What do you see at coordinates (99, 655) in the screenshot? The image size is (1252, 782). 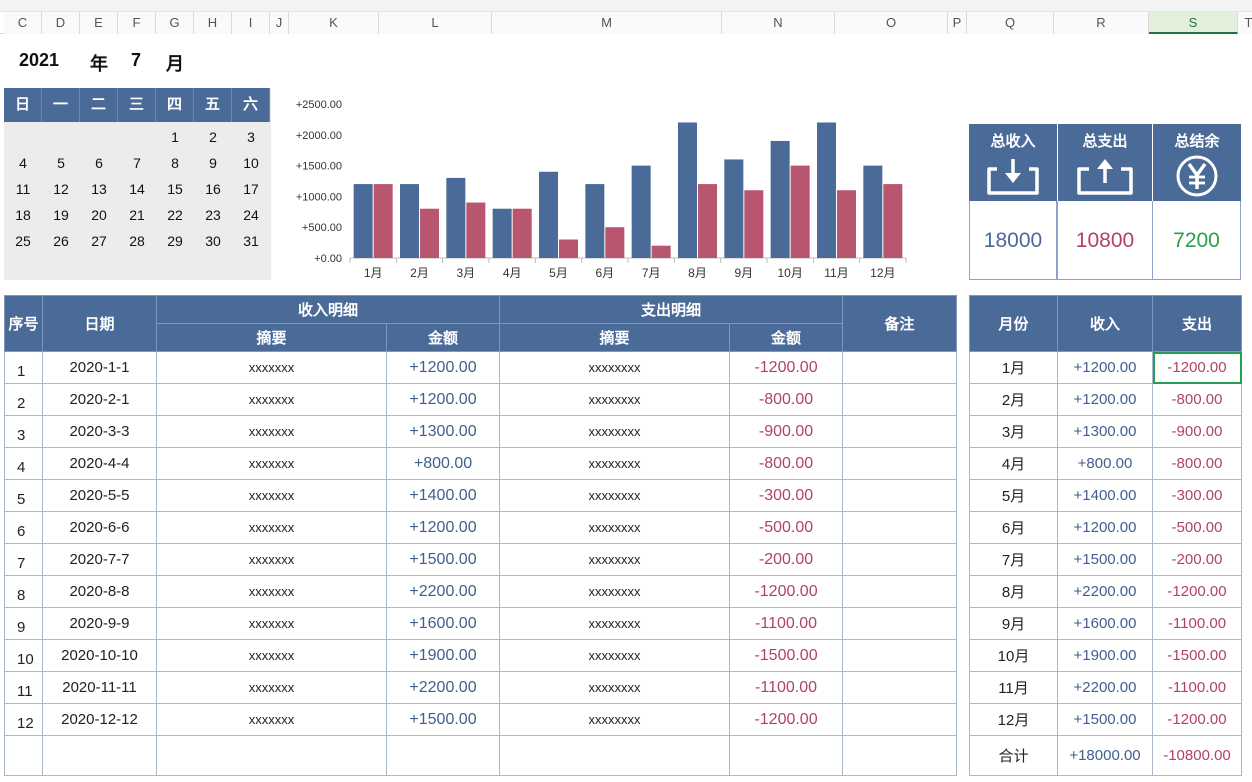 I see `row-date: 2020-10-10` at bounding box center [99, 655].